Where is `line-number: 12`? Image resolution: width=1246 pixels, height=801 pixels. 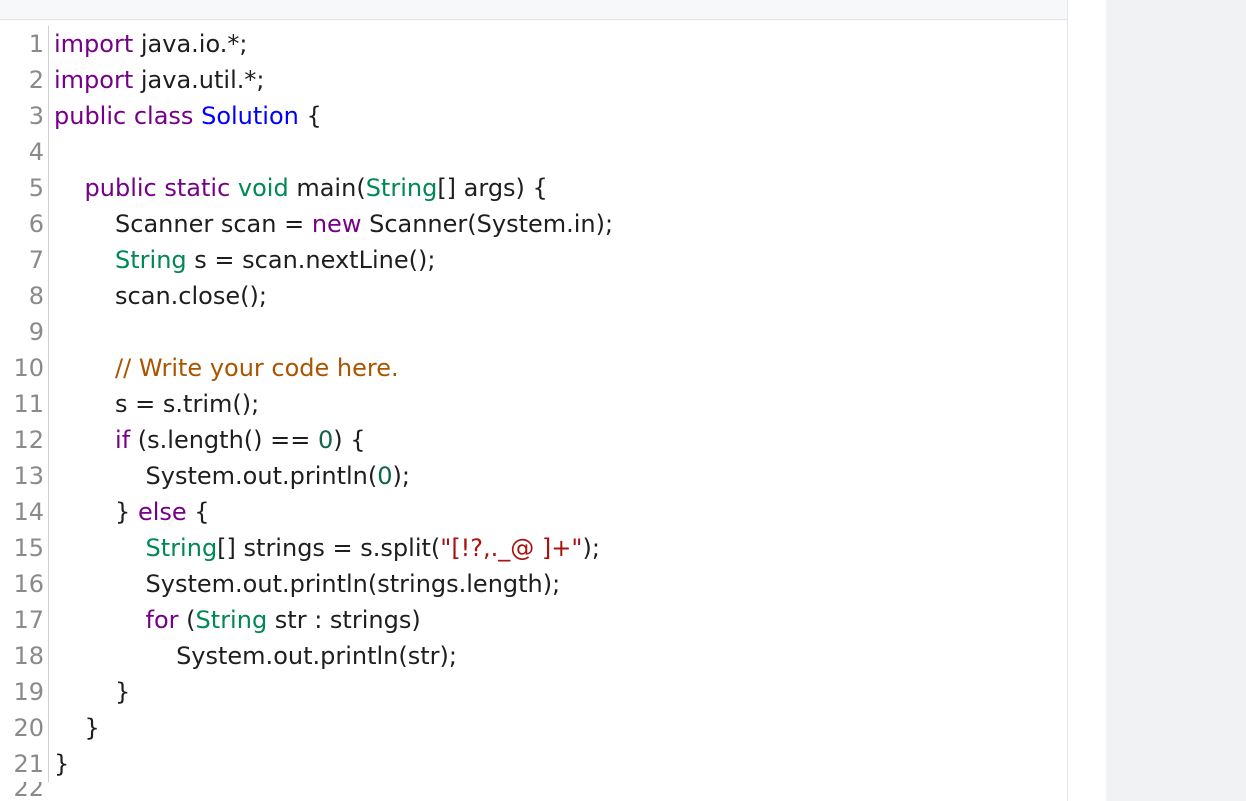 line-number: 12 is located at coordinates (28, 440).